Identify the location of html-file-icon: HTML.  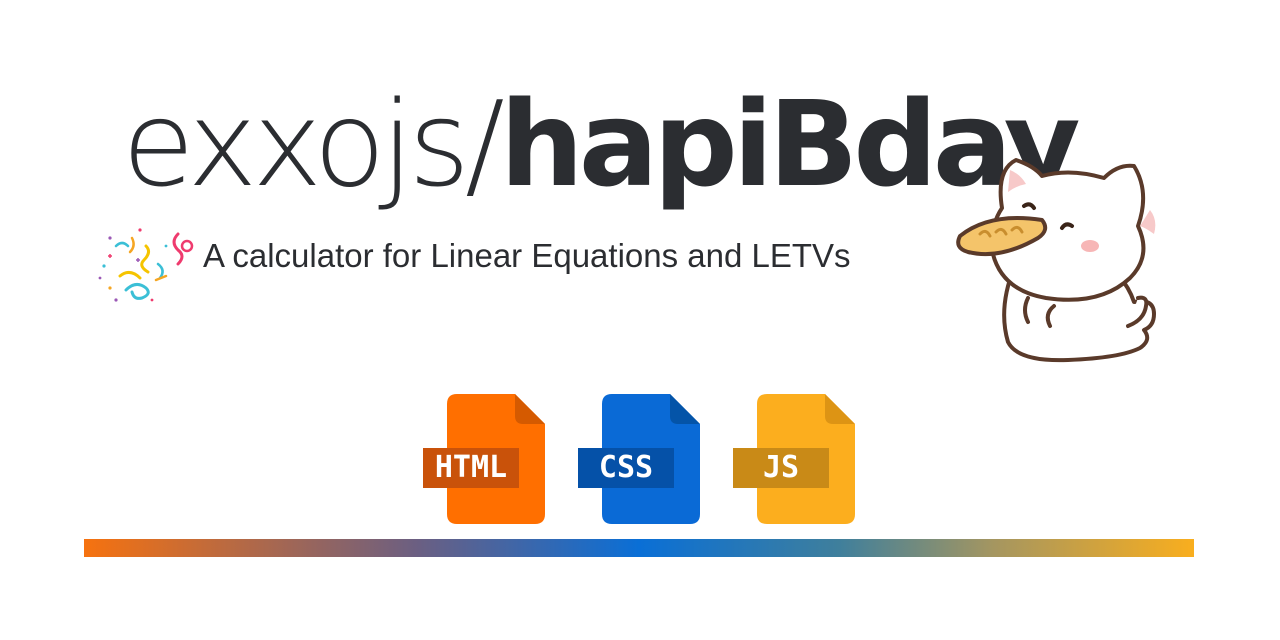
(489, 459).